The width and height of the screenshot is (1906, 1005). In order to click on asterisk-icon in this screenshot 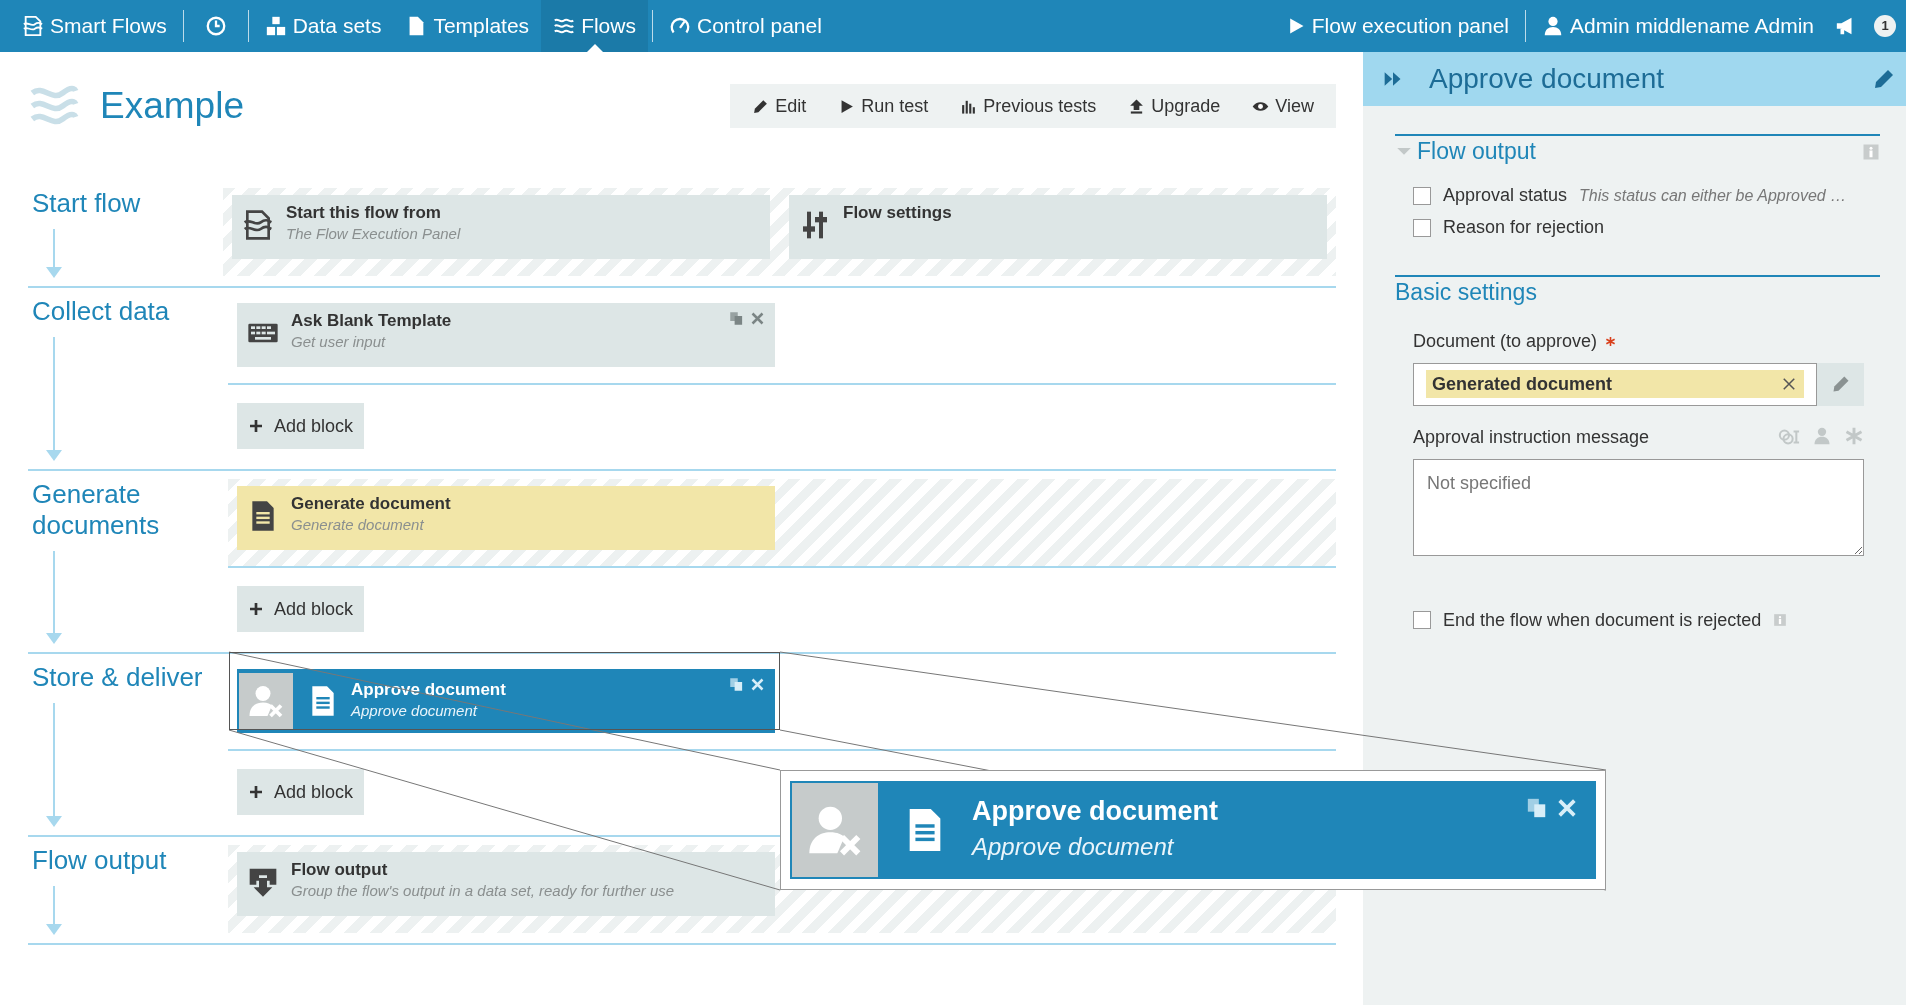, I will do `click(1854, 436)`.